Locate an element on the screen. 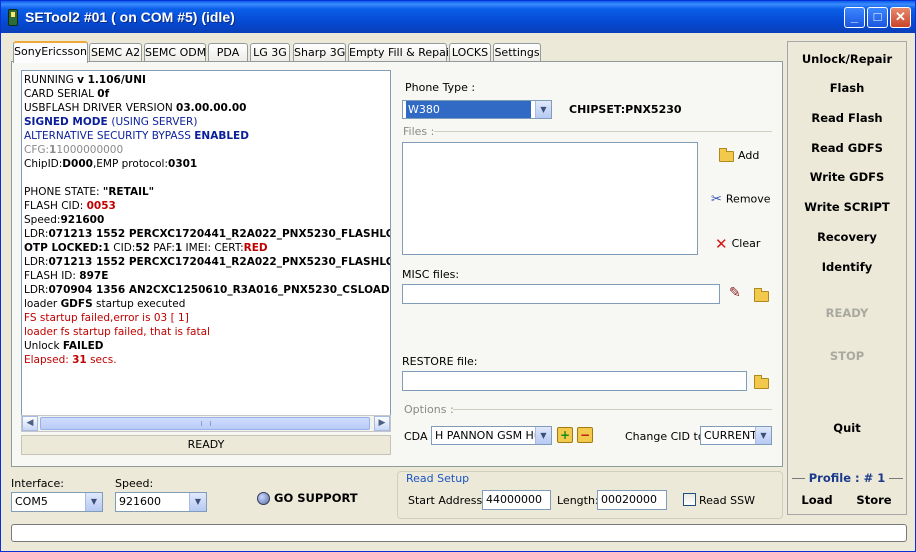  read-gdfs-button: Read GDFS is located at coordinates (847, 148).